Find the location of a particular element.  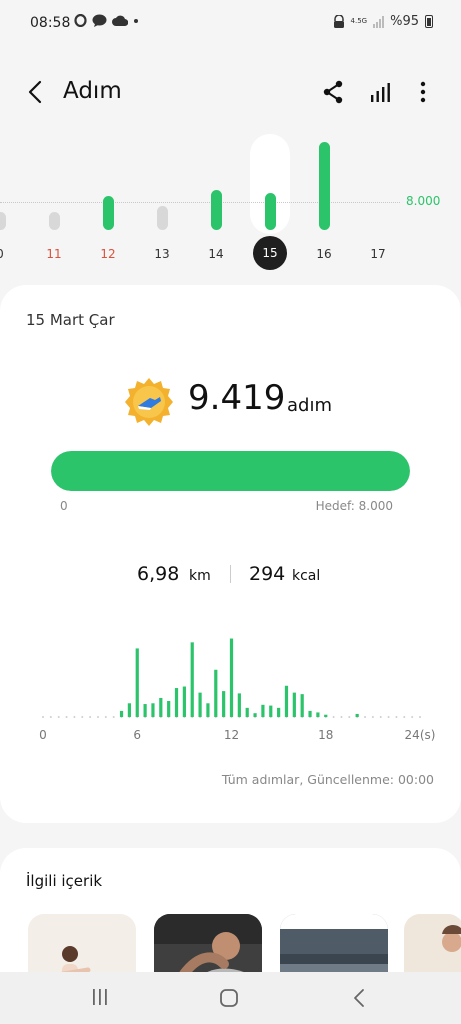

day-label-11: 11 is located at coordinates (54, 254).